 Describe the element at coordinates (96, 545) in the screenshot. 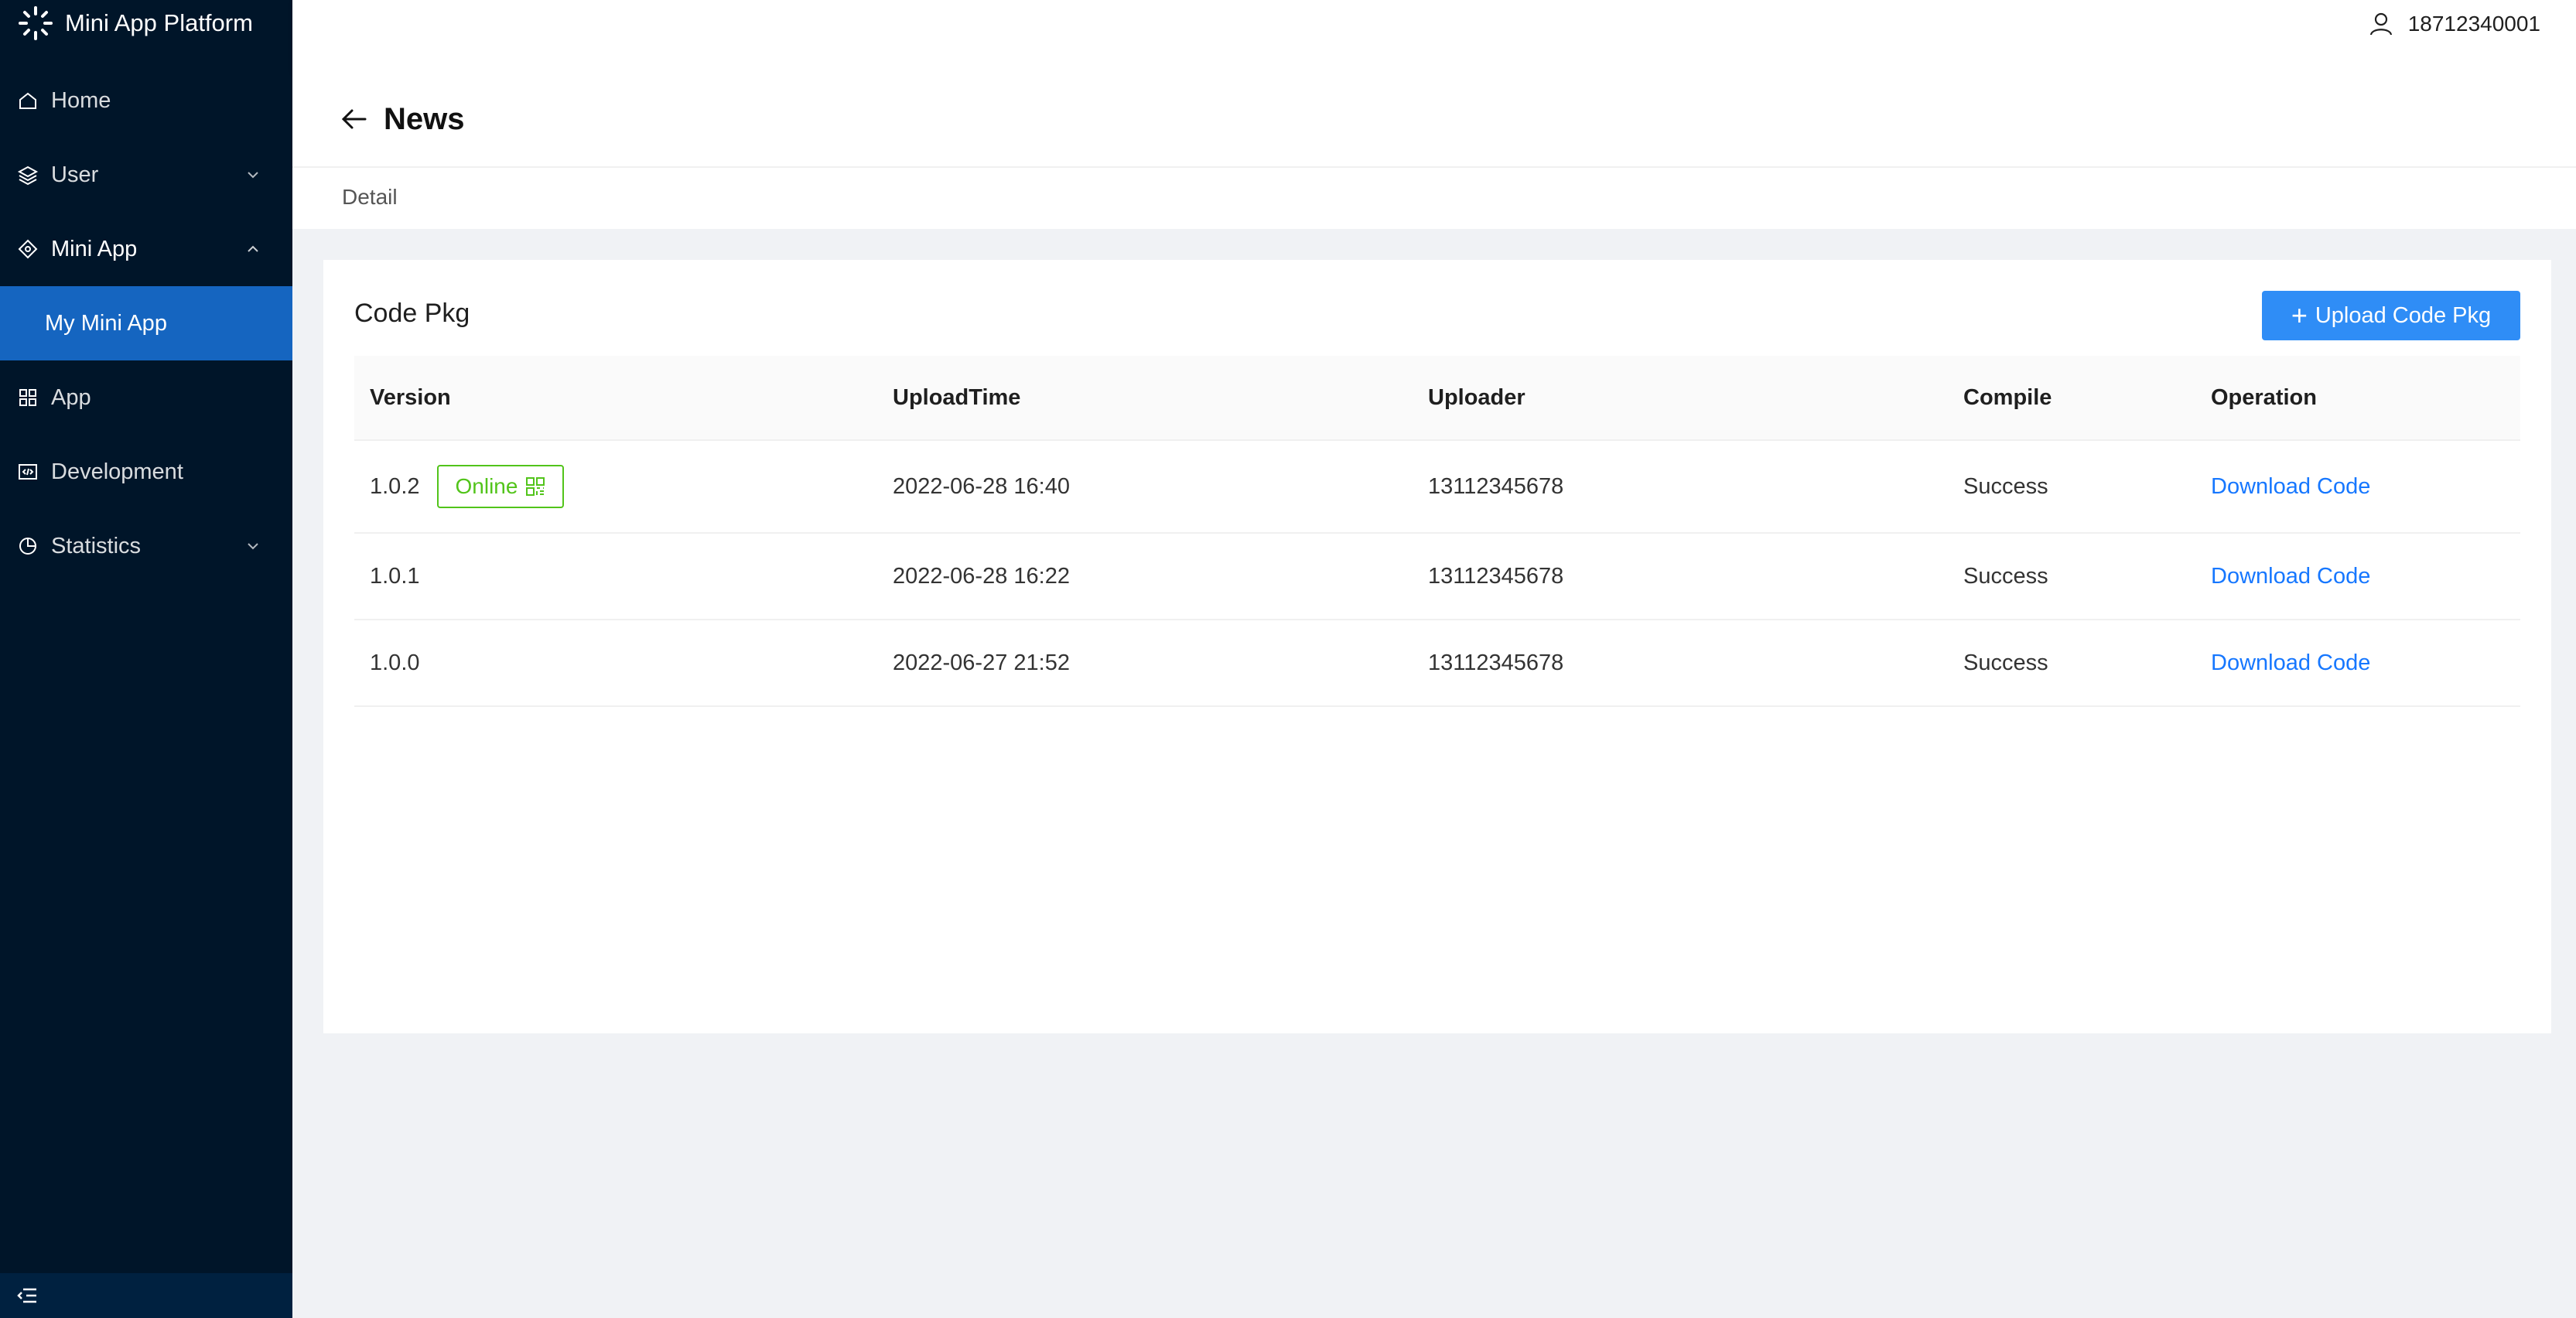

I see `sidebar-item-label: Statistics` at that location.